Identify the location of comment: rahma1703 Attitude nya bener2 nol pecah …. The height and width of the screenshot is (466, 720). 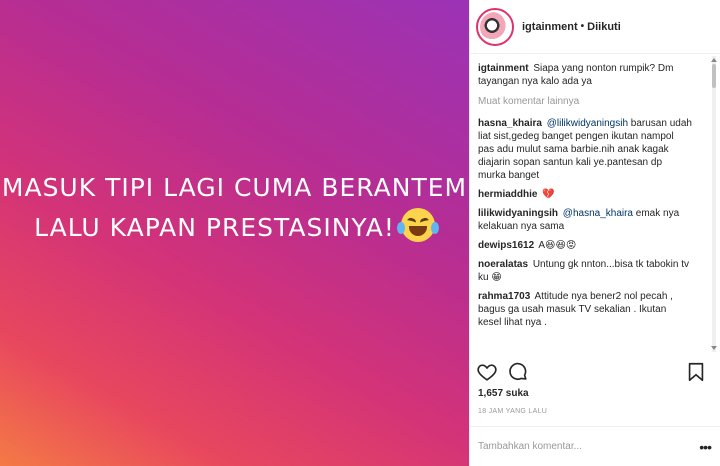
(592, 309).